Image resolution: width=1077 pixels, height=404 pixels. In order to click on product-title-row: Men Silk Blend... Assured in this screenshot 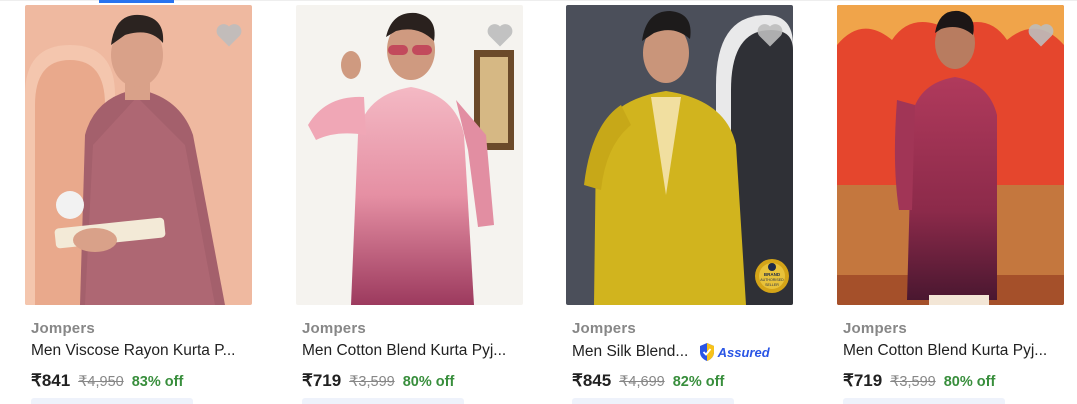, I will do `click(671, 352)`.